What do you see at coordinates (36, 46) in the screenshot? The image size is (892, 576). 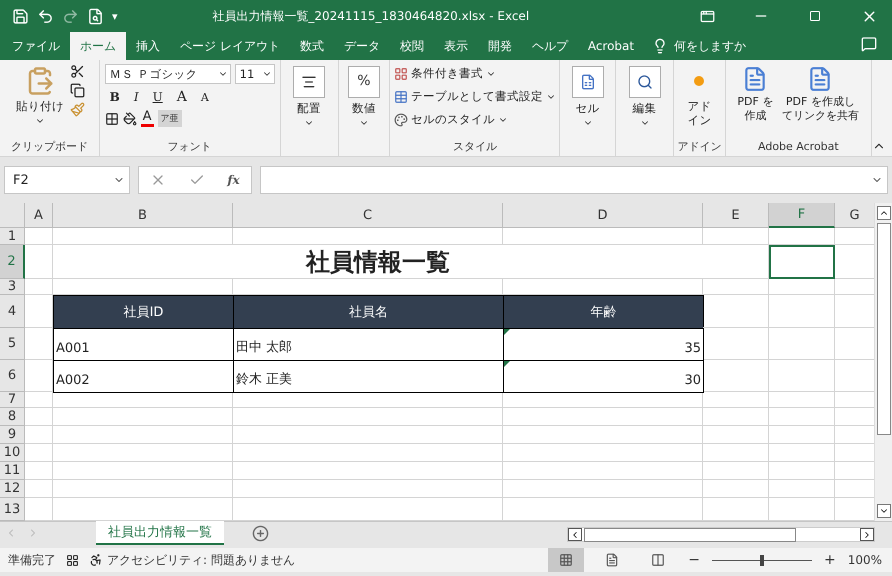 I see `ribbon-tab: ファイル` at bounding box center [36, 46].